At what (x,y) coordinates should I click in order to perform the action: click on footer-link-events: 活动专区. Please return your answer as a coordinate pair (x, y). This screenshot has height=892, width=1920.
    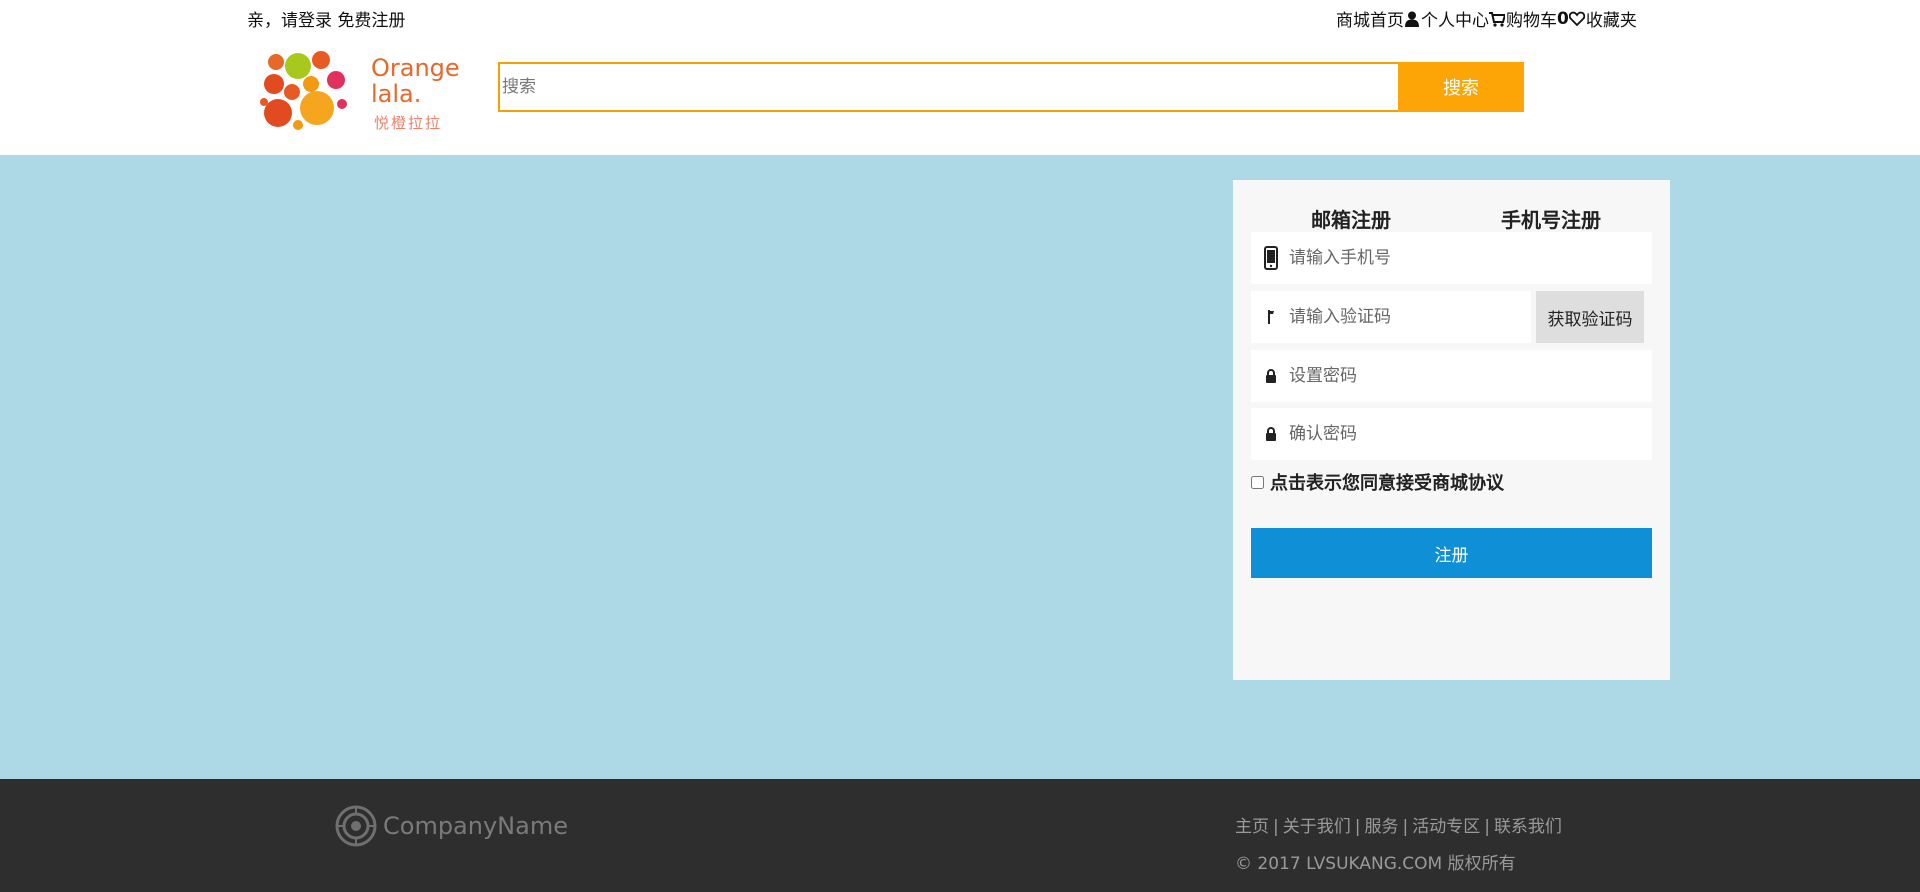
    Looking at the image, I should click on (1446, 827).